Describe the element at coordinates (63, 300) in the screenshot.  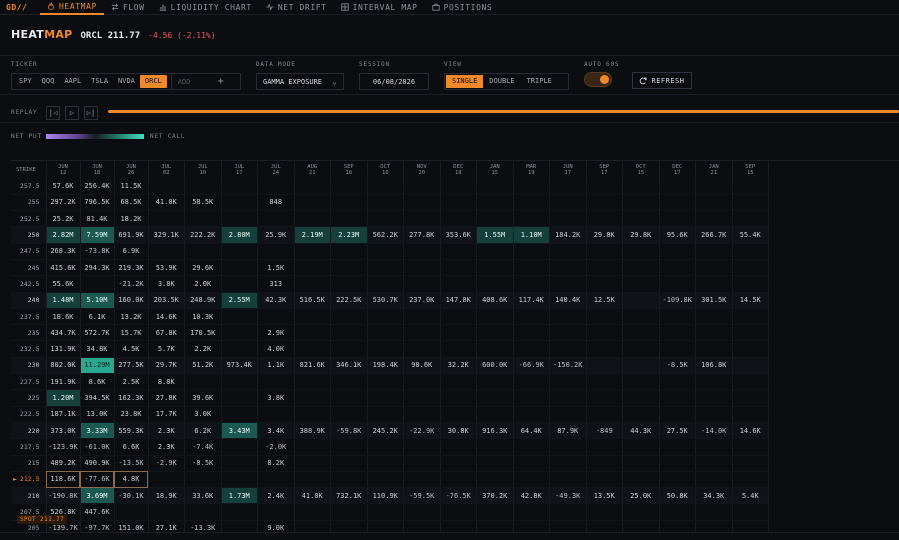
I see `heatmap-cell: 1.48M` at that location.